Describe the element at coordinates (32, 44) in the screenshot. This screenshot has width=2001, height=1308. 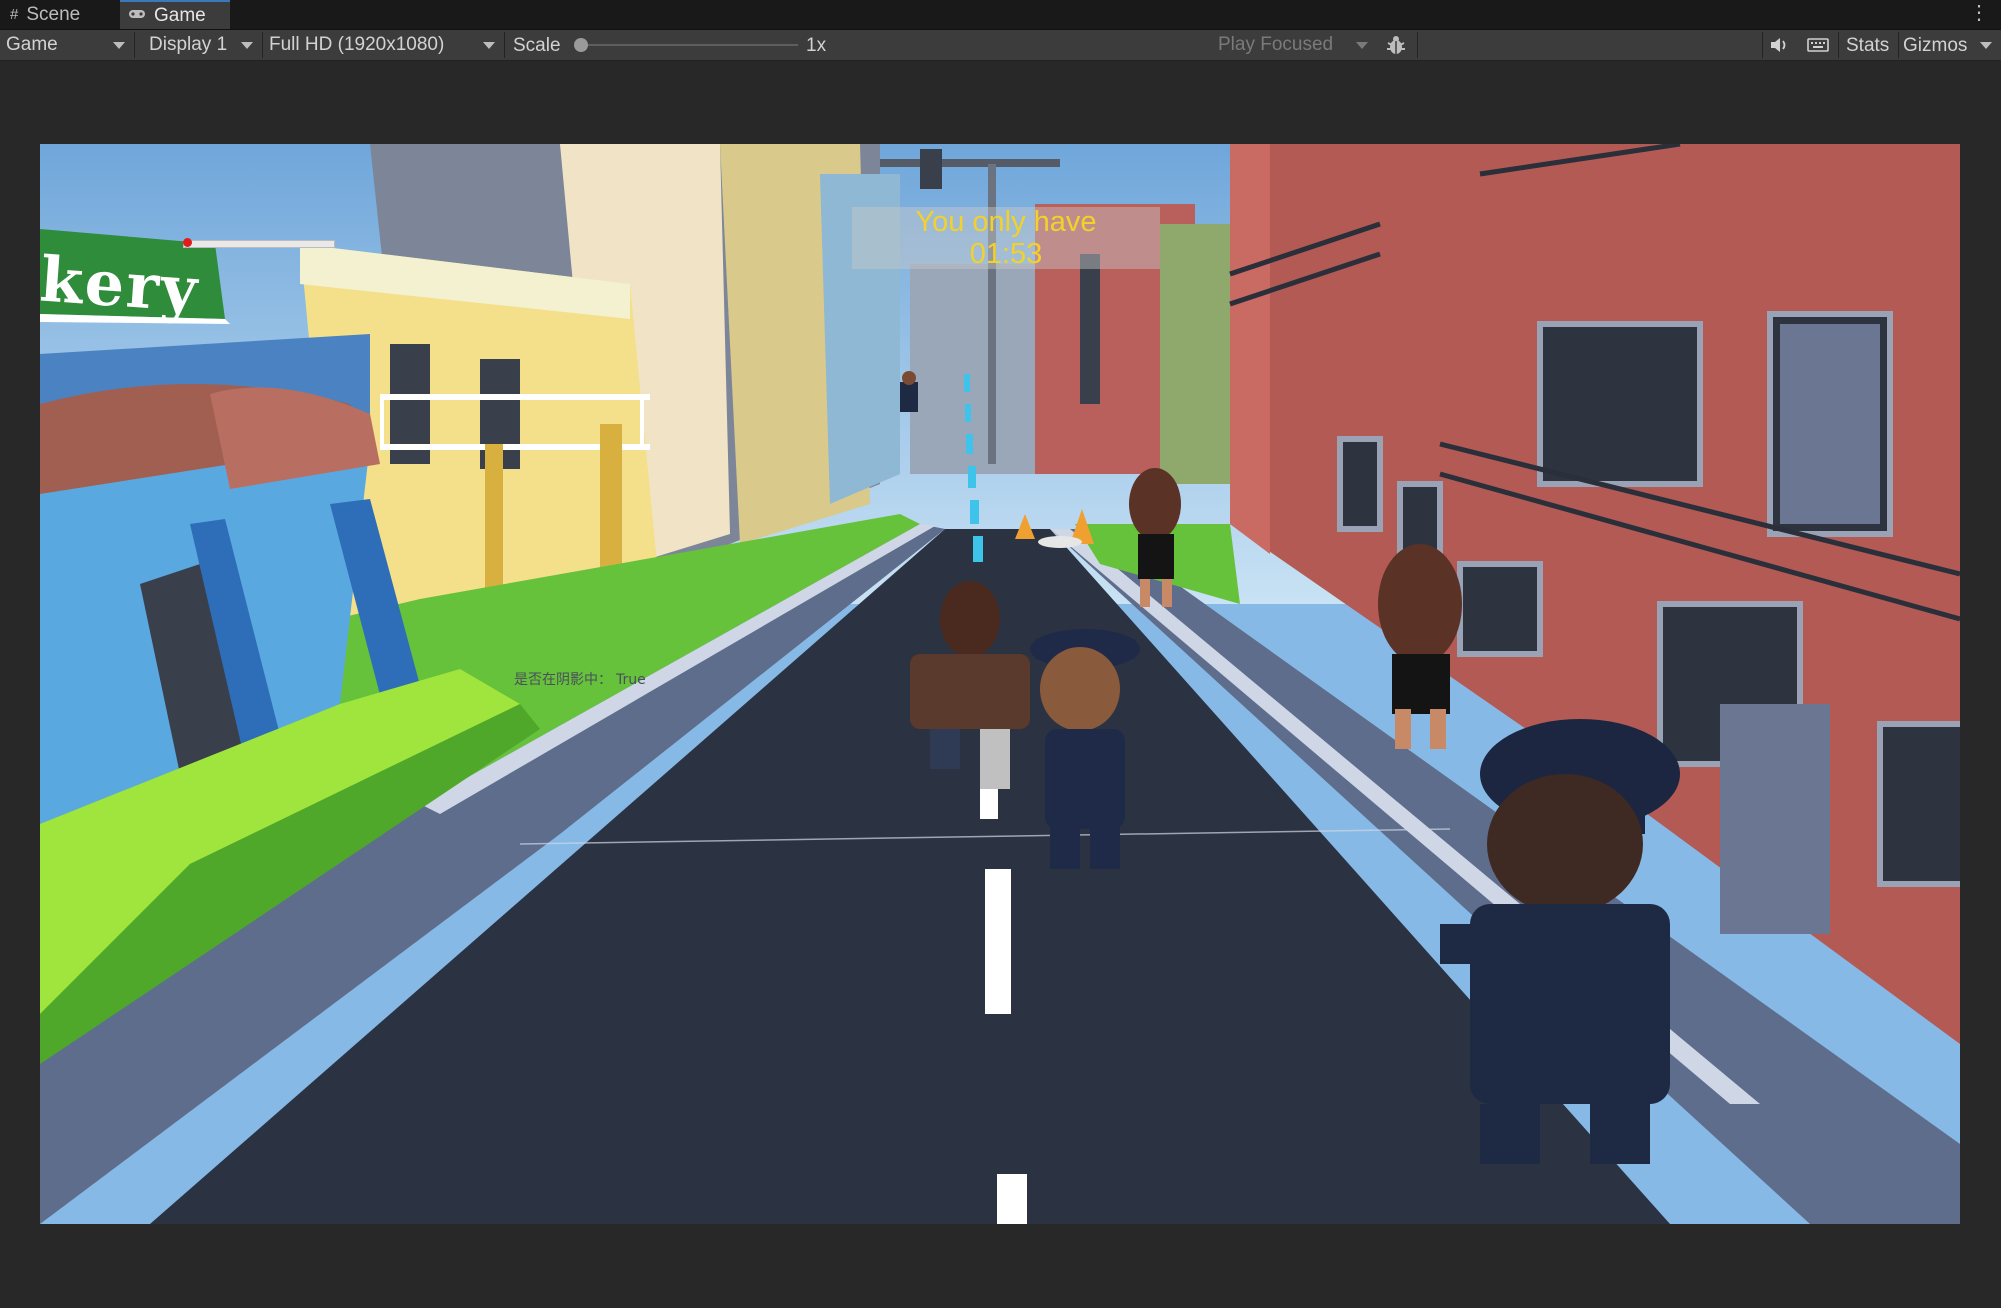
I see `view-mode-label: Game` at that location.